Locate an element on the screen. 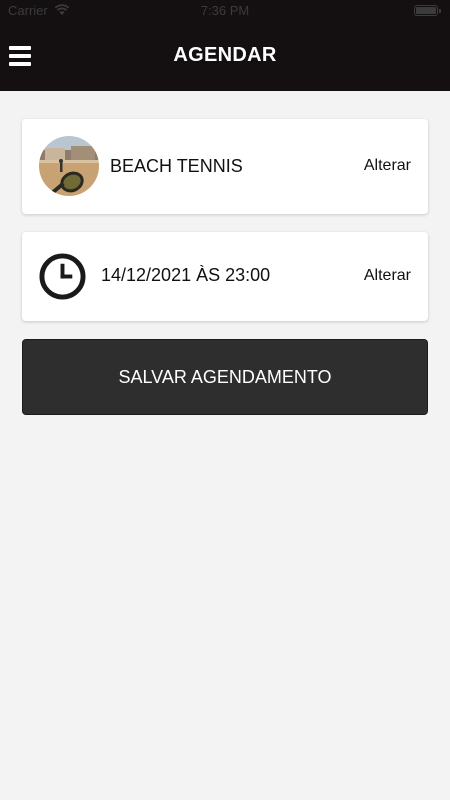 The image size is (450, 800). status-bar: Carrier 7:36 PM is located at coordinates (225, 11).